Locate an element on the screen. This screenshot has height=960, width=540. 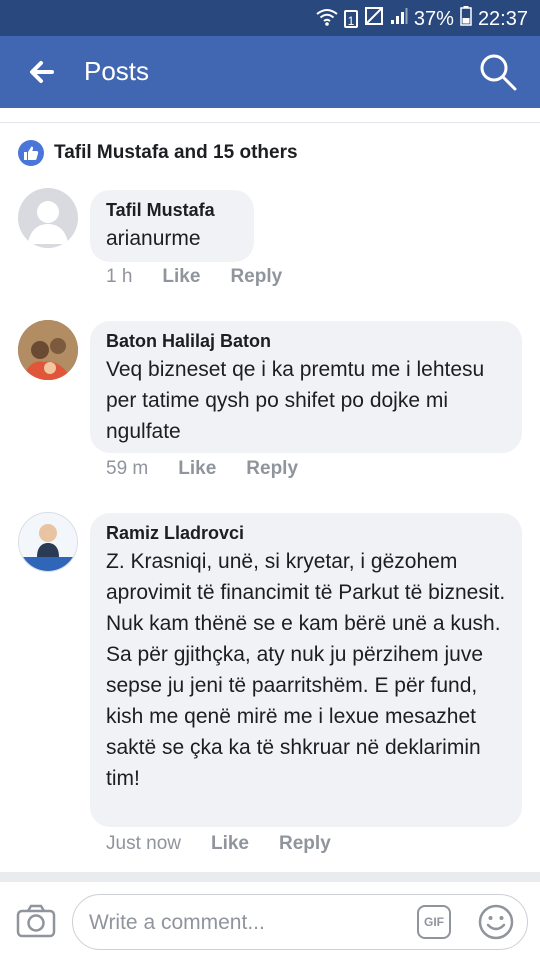
camera-icon is located at coordinates (36, 921).